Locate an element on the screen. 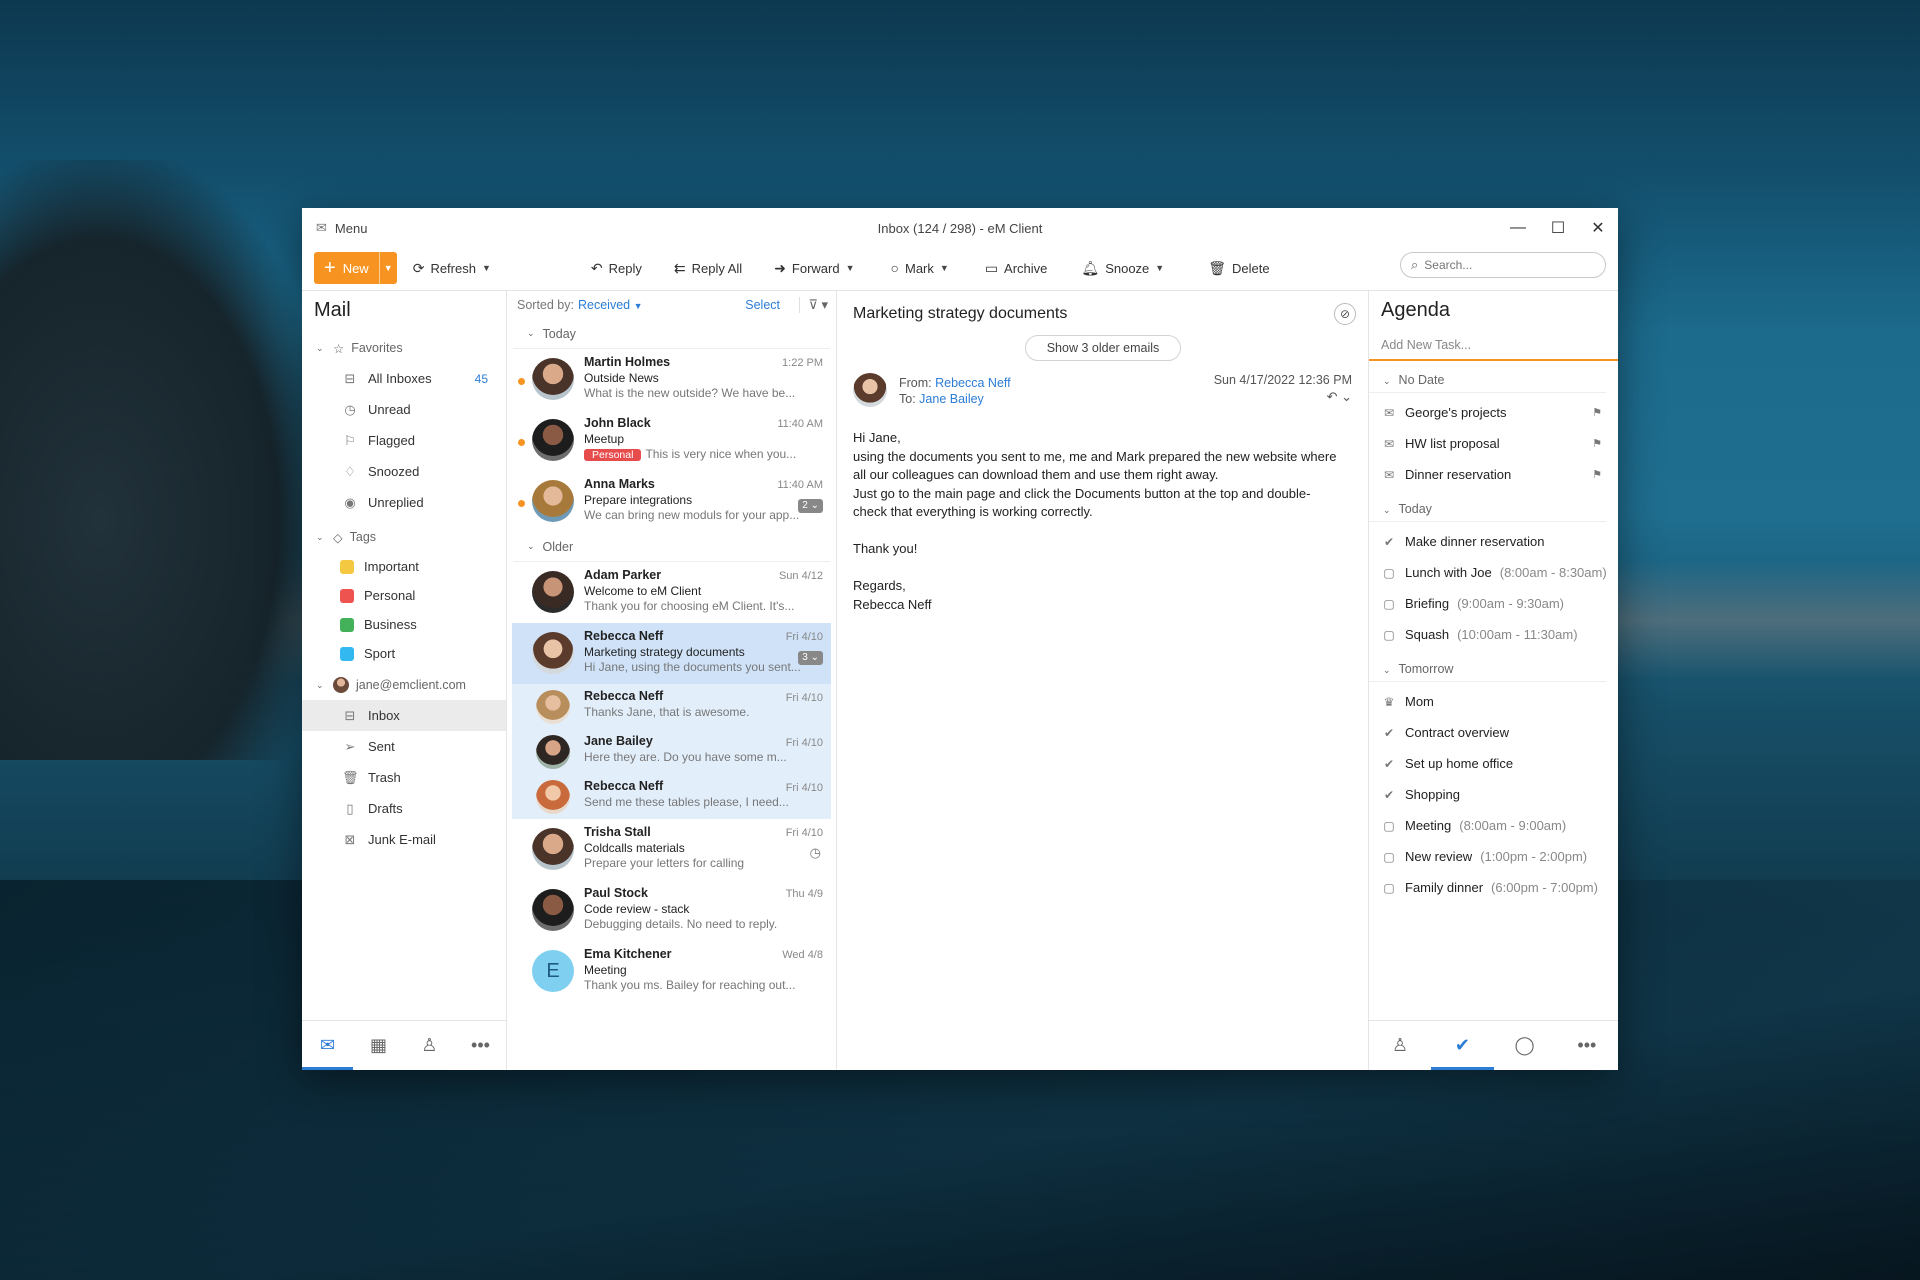 The width and height of the screenshot is (1920, 1280). agenda-item-label: Set up home office is located at coordinates (1459, 763).